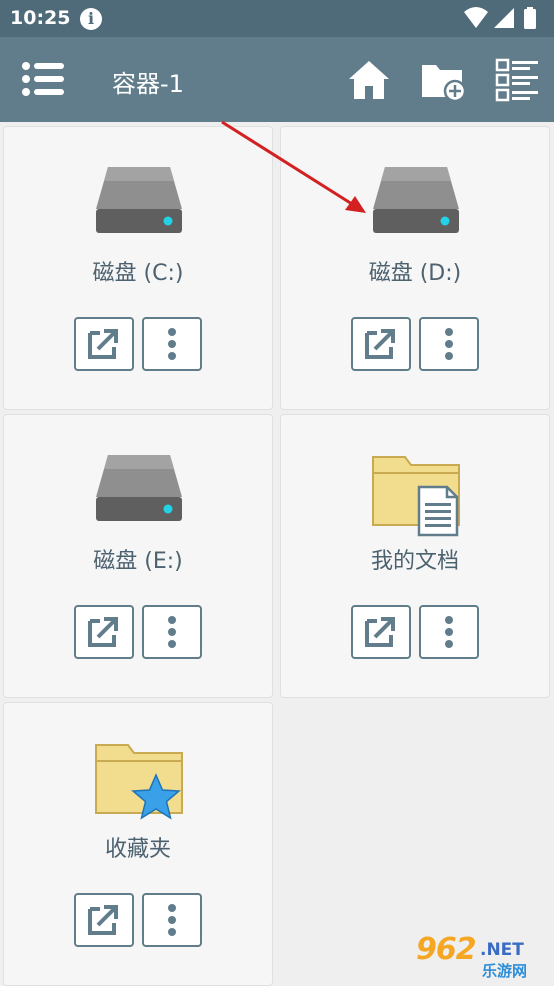 This screenshot has height=986, width=554. What do you see at coordinates (415, 559) in the screenshot?
I see `item-label: 我的文档` at bounding box center [415, 559].